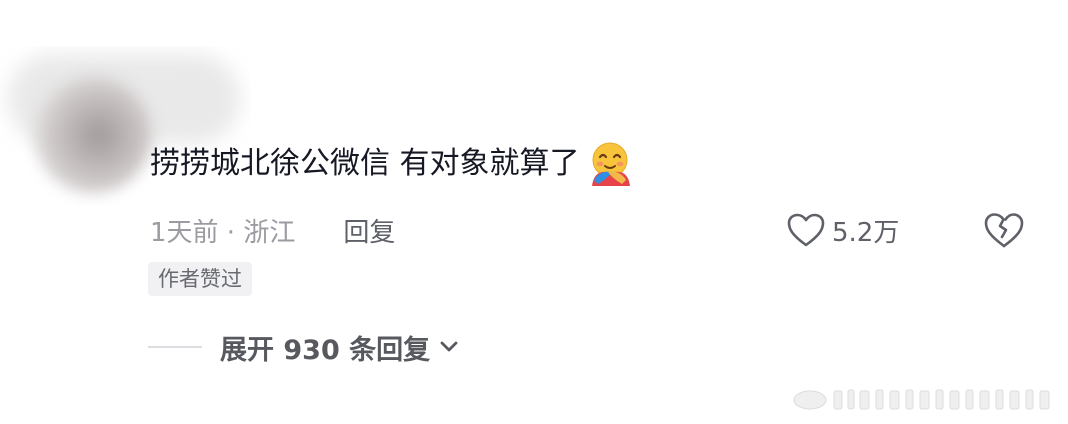 This screenshot has width=1068, height=424. I want to click on comment-text: 捞捞城北徐公微信 有对象就算了, so click(365, 163).